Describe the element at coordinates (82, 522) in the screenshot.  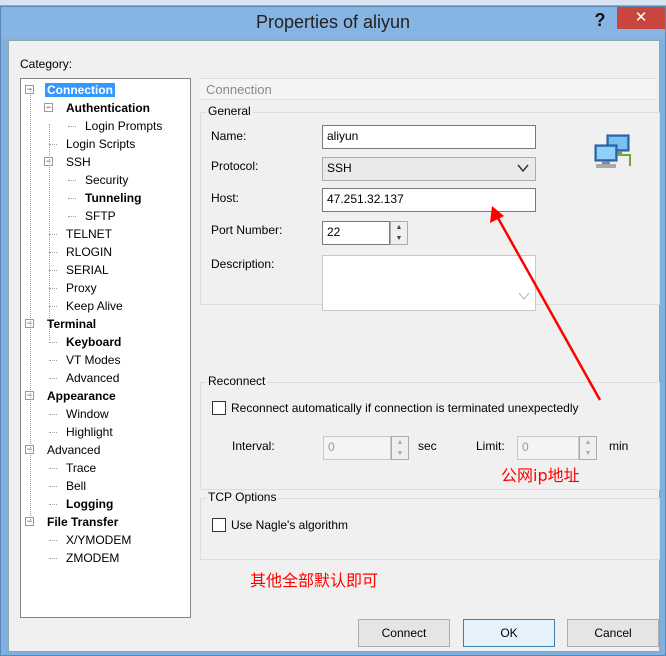
I see `tree-item-file-transfer: File Transfer` at that location.